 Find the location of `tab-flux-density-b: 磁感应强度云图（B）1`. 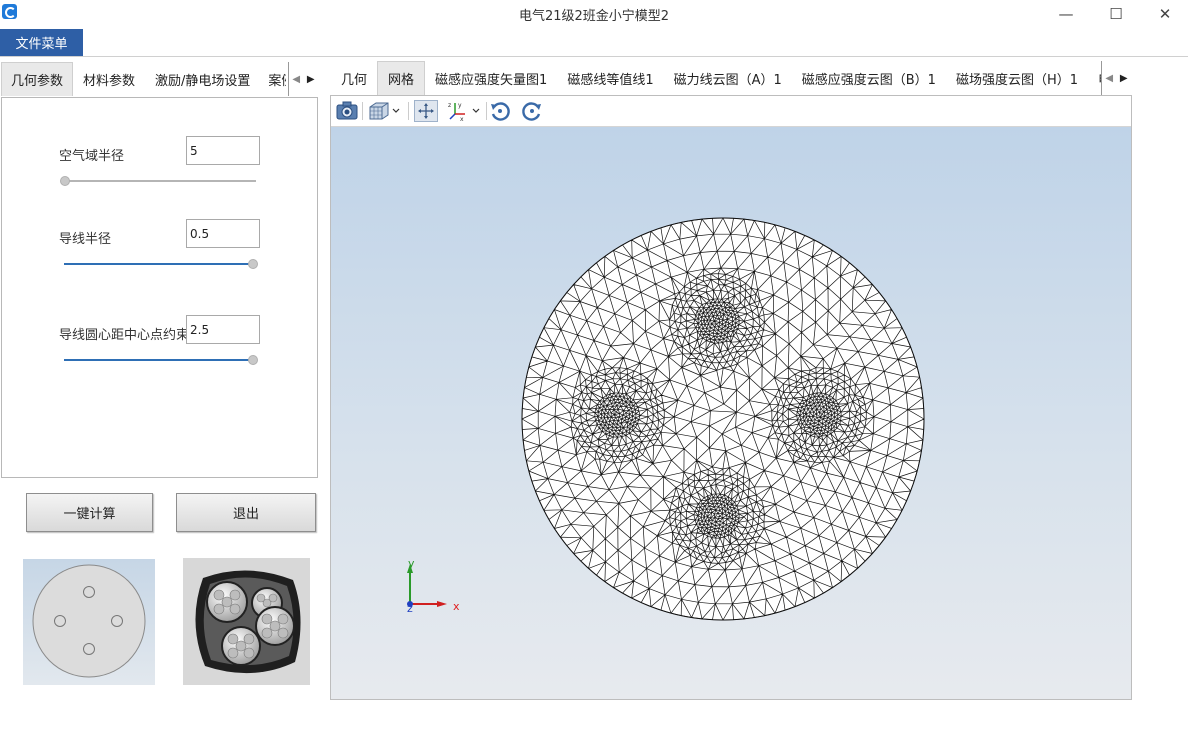

tab-flux-density-b: 磁感应强度云图（B）1 is located at coordinates (869, 78).